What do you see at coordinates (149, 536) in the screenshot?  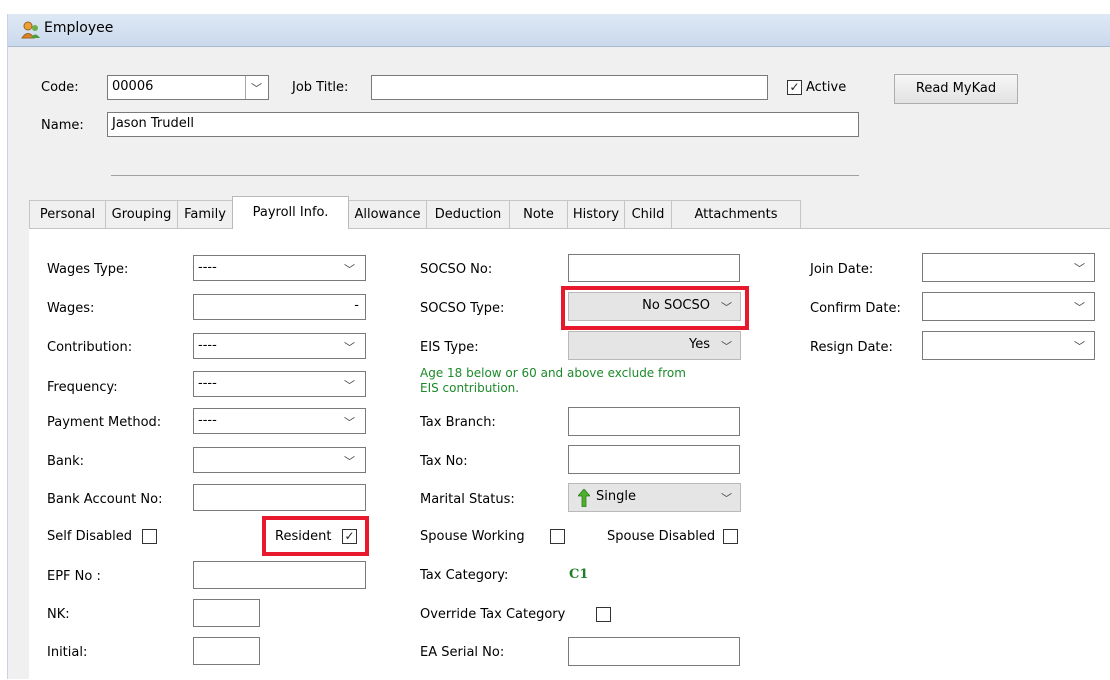 I see `self-disabled-checkbox` at bounding box center [149, 536].